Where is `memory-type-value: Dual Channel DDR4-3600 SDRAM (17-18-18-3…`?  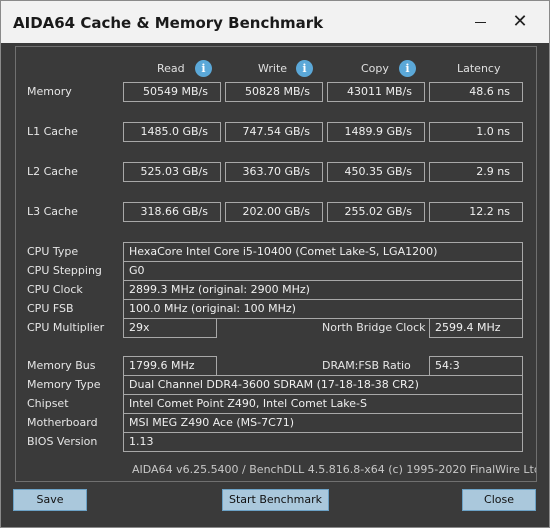
memory-type-value: Dual Channel DDR4-3600 SDRAM (17-18-18-3… is located at coordinates (323, 385).